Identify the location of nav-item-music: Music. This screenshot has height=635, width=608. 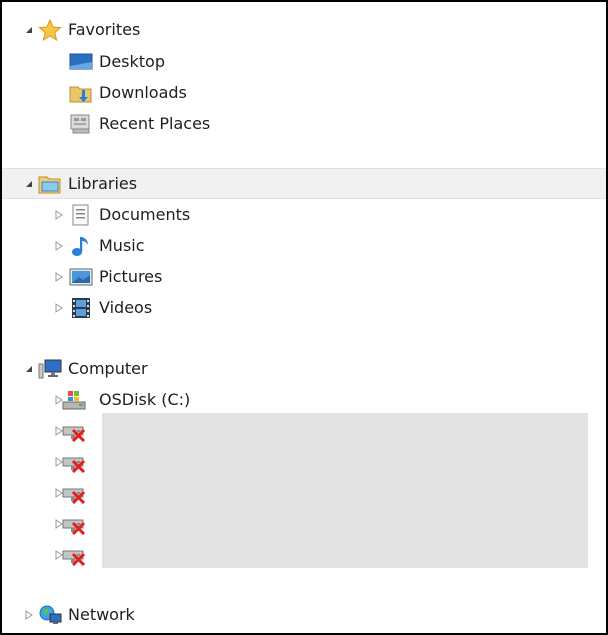
(304, 245).